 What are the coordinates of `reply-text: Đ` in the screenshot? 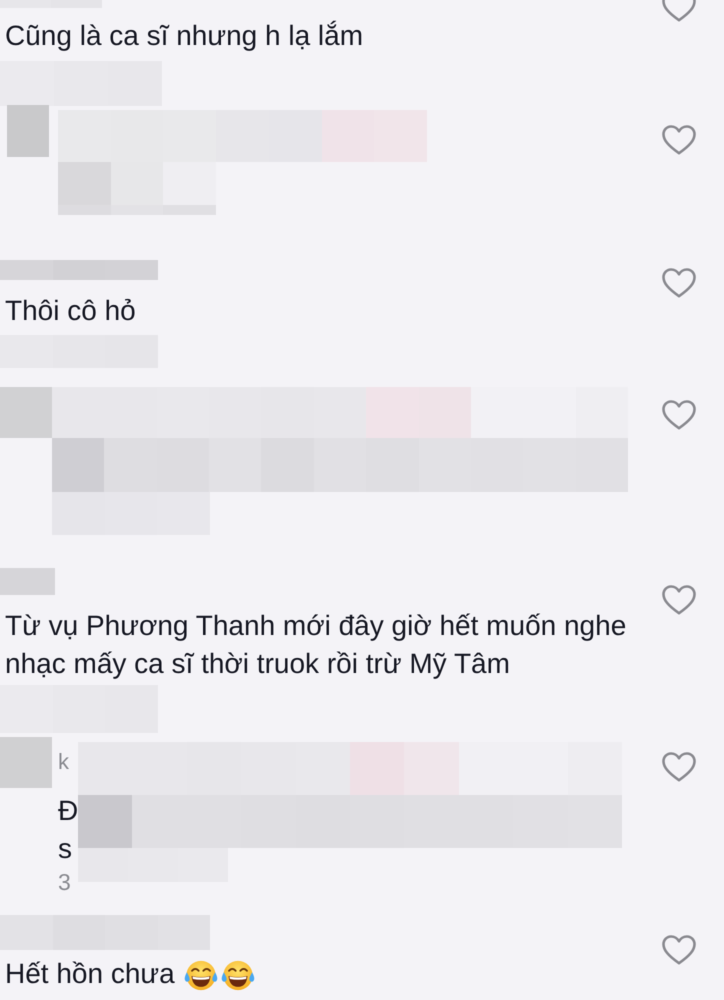 It's located at (68, 811).